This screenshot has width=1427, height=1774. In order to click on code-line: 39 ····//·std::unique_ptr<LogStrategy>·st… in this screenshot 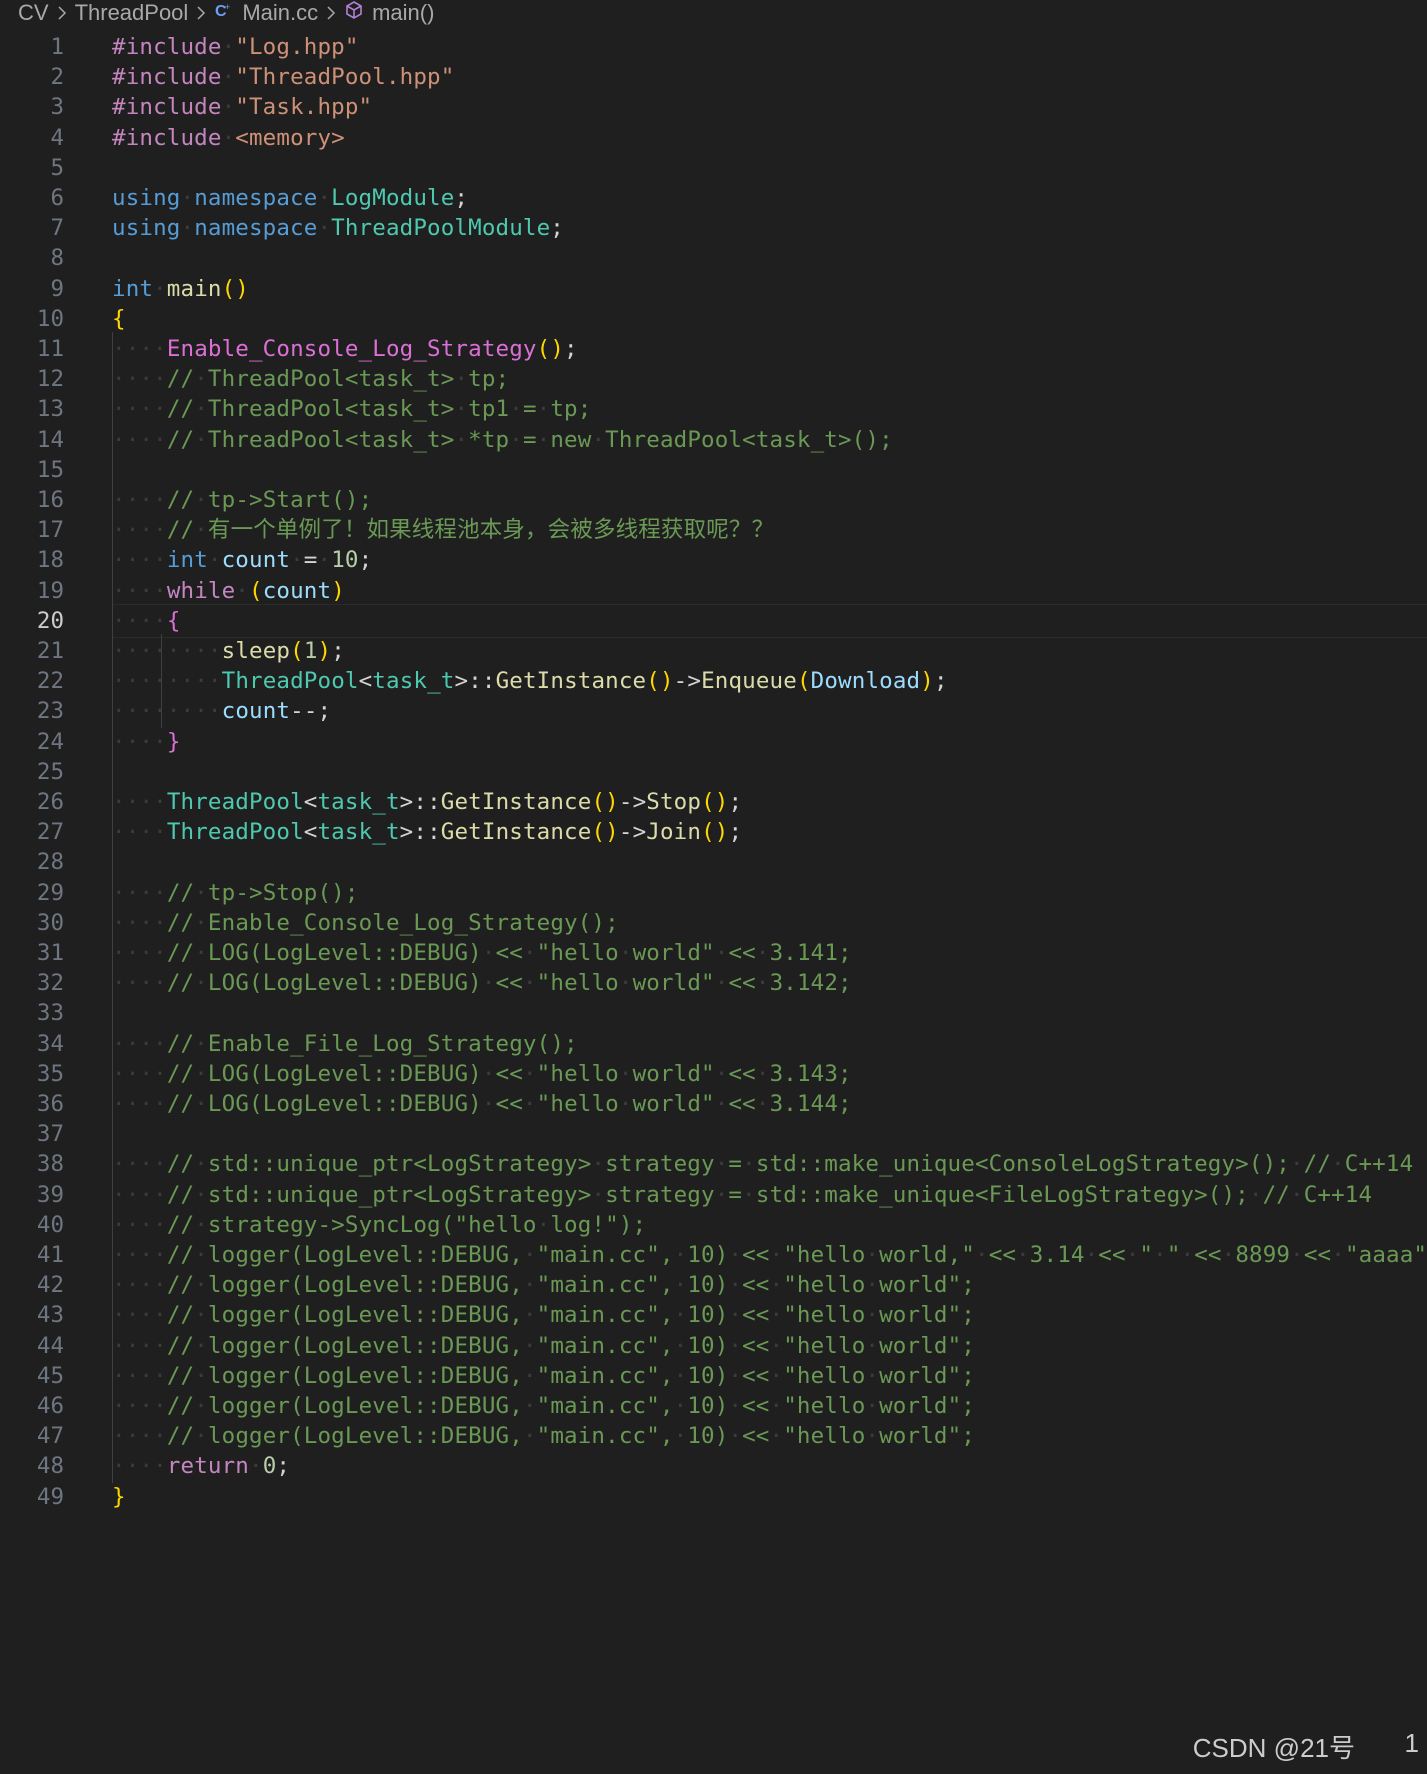, I will do `click(713, 1194)`.